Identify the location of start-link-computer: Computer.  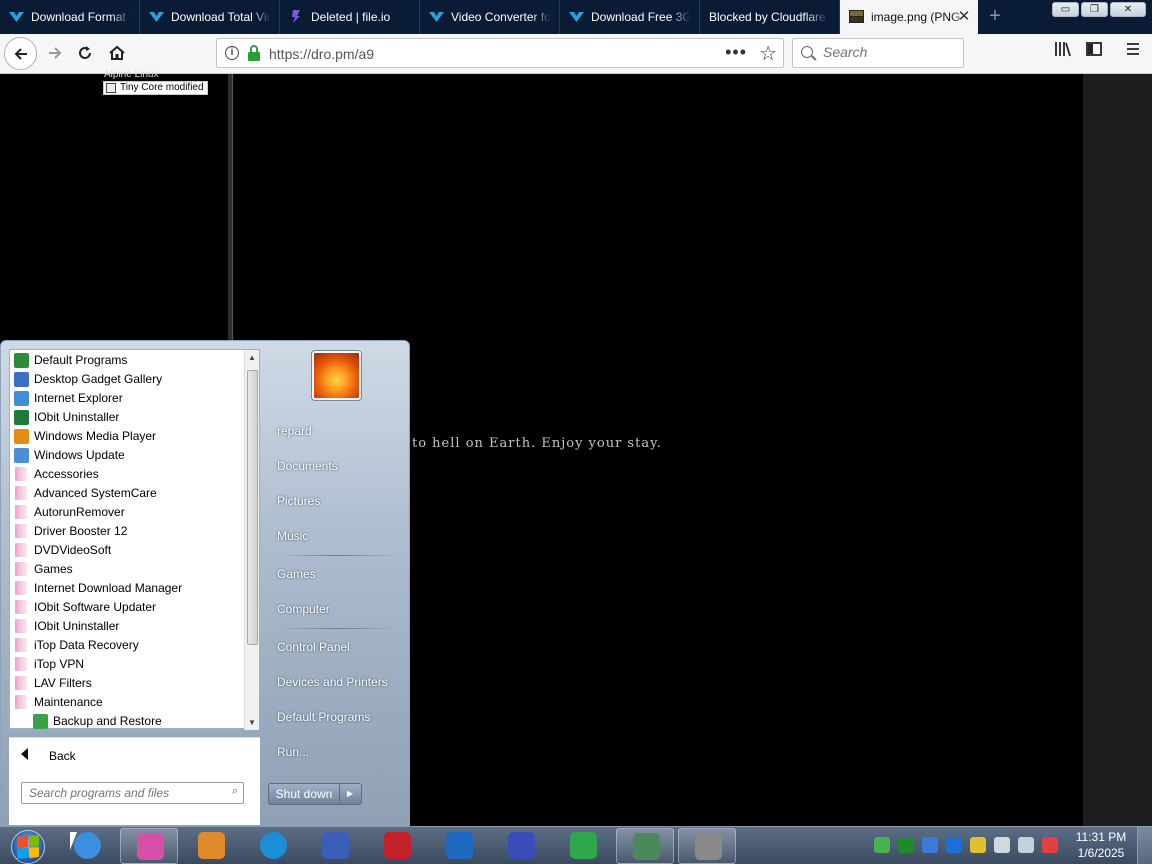
(338, 609).